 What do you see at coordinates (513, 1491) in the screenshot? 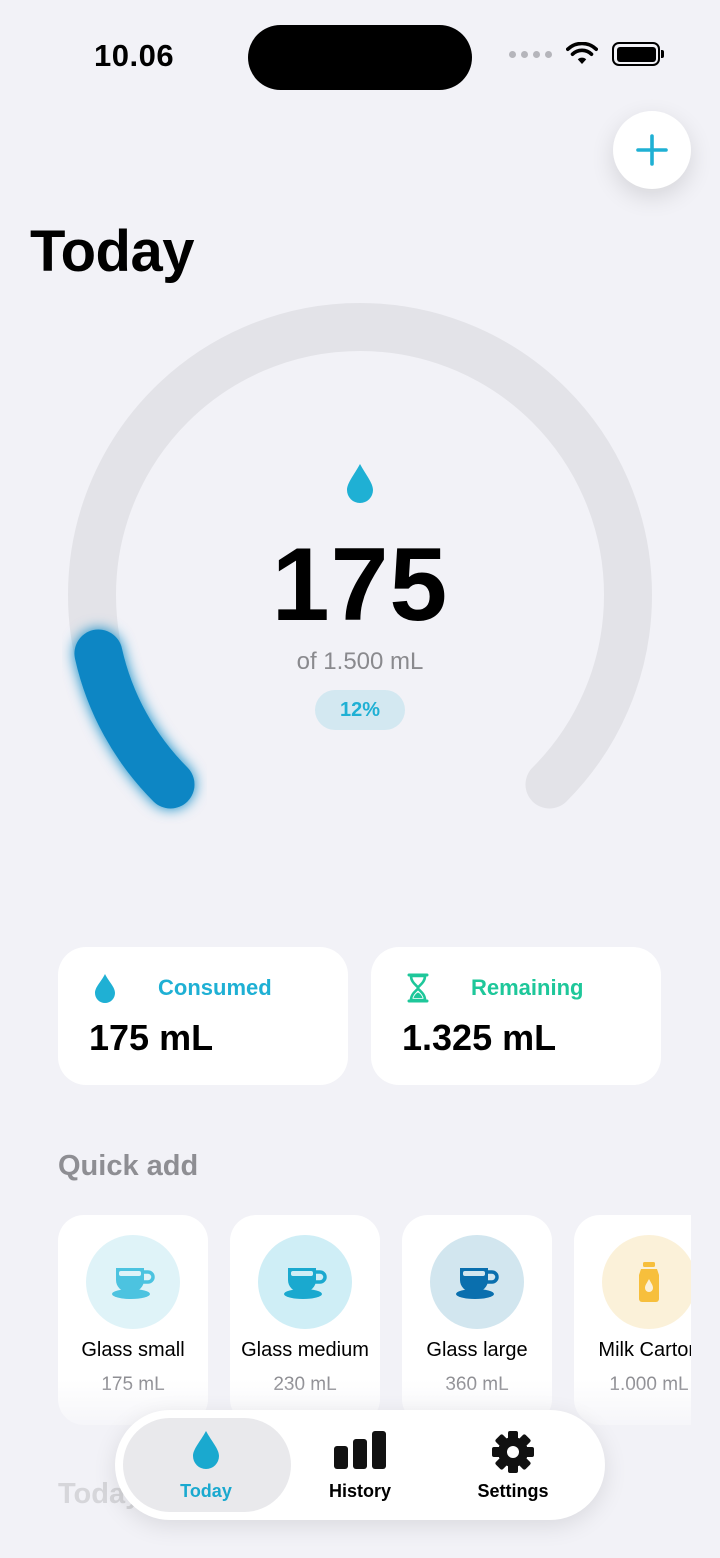
I see `tab-label: Settings` at bounding box center [513, 1491].